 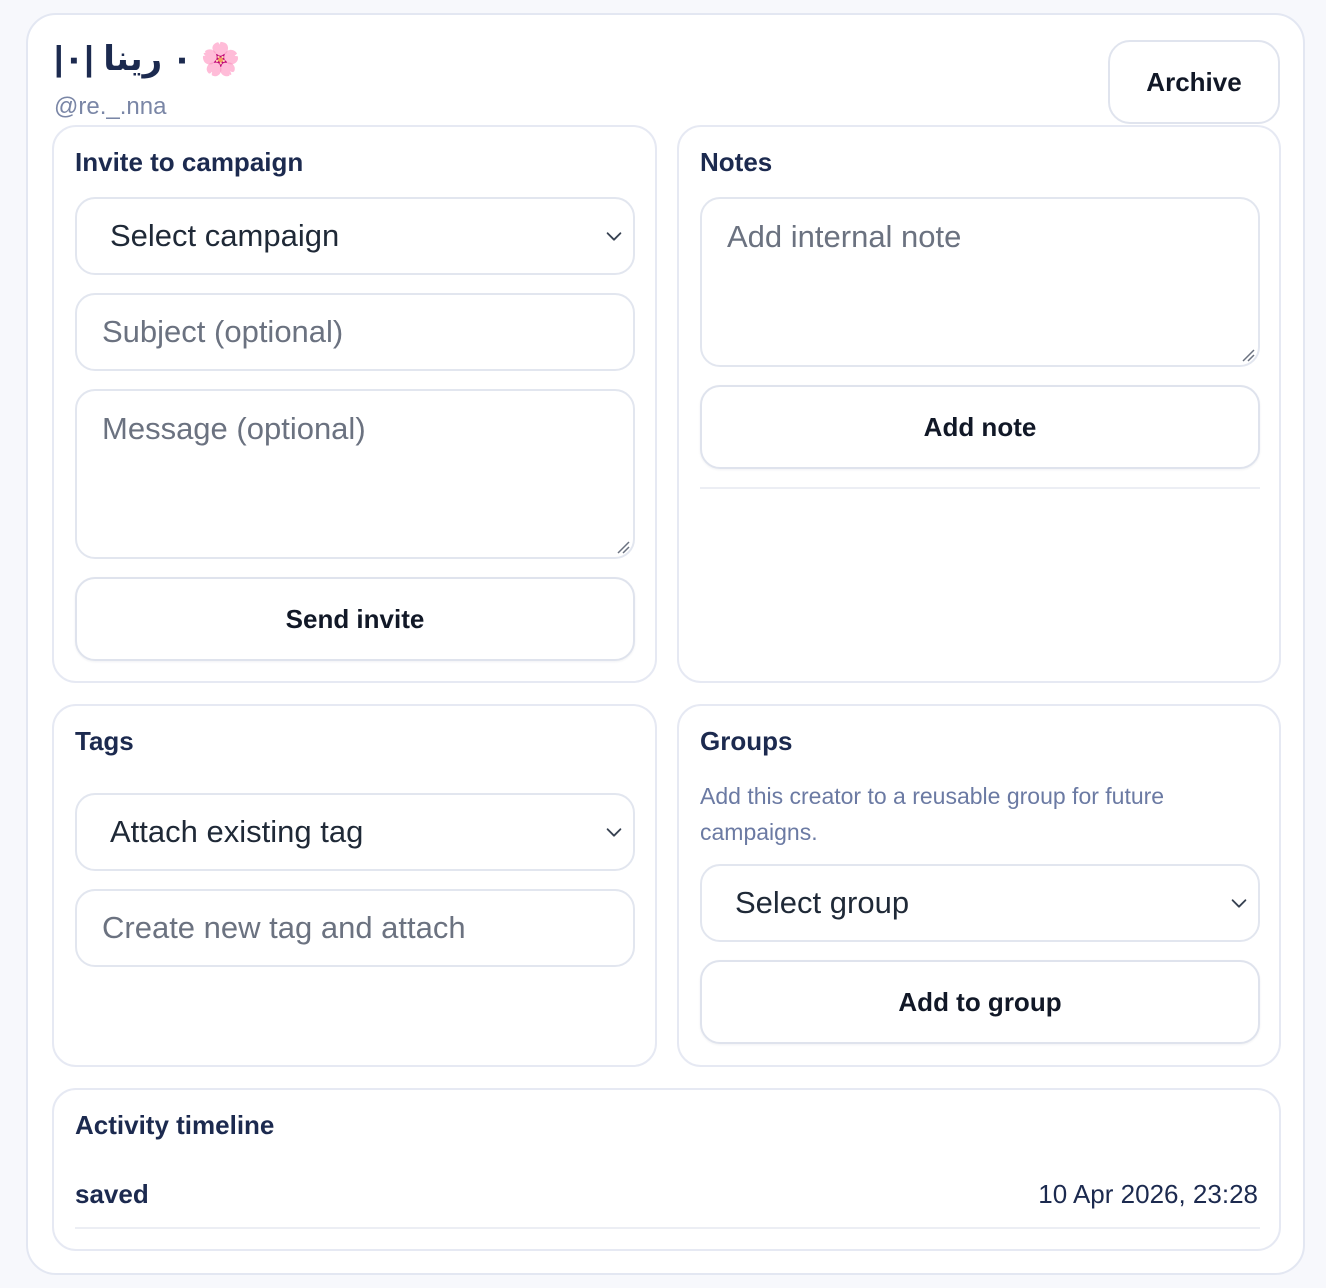 What do you see at coordinates (355, 332) in the screenshot?
I see `subject-input: Subject (optional)` at bounding box center [355, 332].